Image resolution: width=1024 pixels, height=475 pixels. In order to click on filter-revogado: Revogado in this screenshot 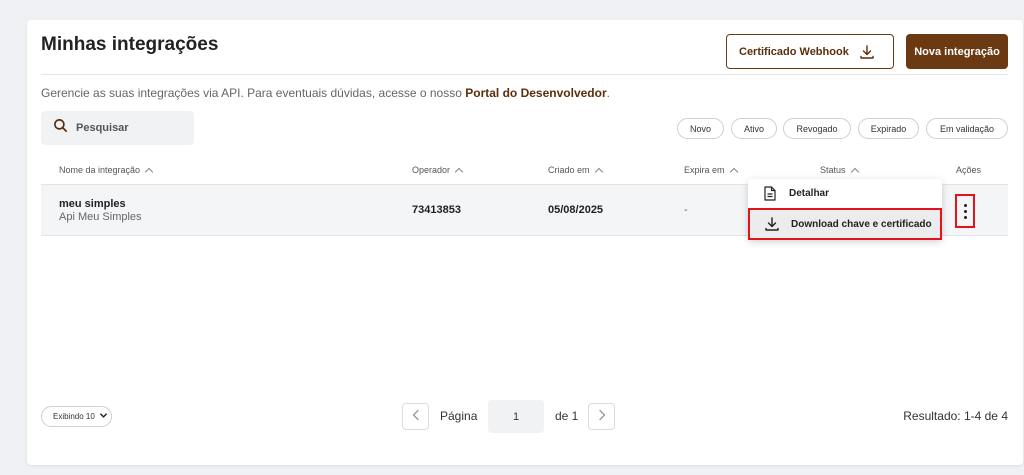, I will do `click(817, 128)`.